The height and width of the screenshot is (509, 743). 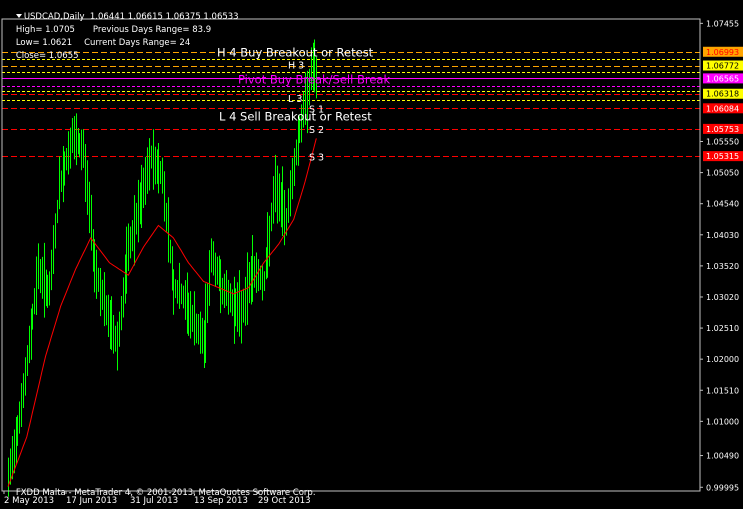 I want to click on y-tick-label: 1.03020, so click(x=722, y=297).